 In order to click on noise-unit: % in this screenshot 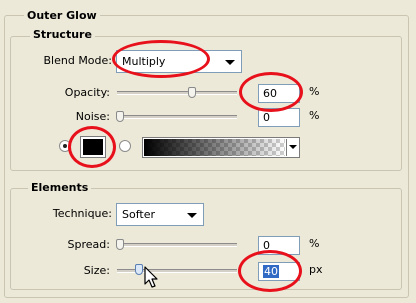, I will do `click(314, 115)`.